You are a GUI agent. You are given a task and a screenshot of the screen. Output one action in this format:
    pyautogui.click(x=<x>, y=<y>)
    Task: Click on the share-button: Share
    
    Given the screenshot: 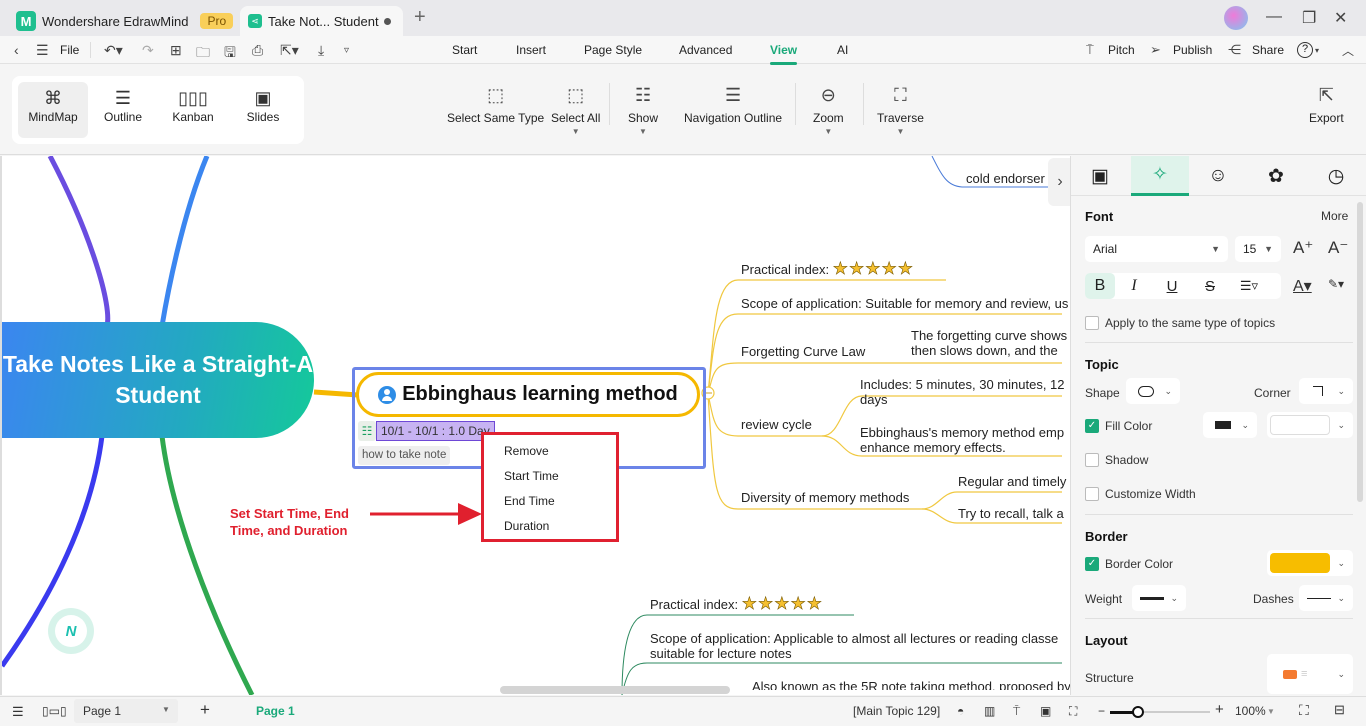 What is the action you would take?
    pyautogui.click(x=1268, y=50)
    